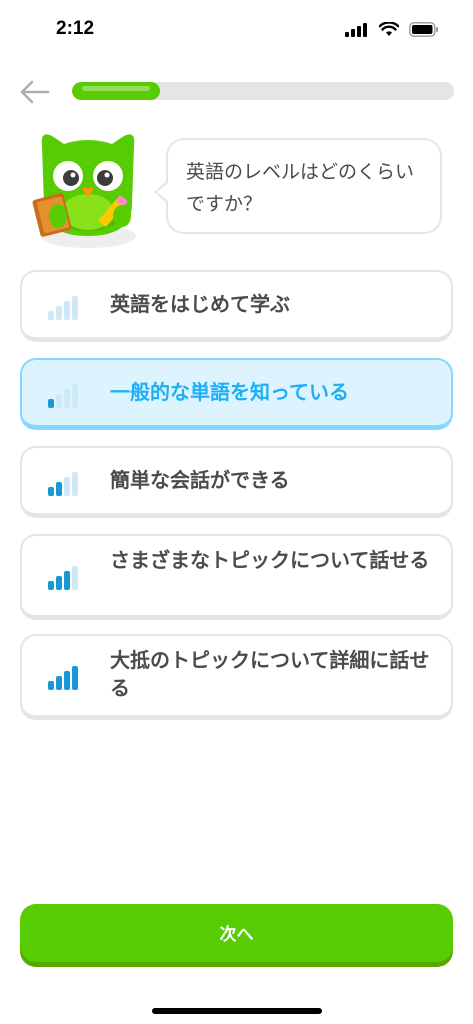 This screenshot has height=1024, width=473. I want to click on option-detailed-topics: 大抵のトピックについて詳細に話せる, so click(236, 677).